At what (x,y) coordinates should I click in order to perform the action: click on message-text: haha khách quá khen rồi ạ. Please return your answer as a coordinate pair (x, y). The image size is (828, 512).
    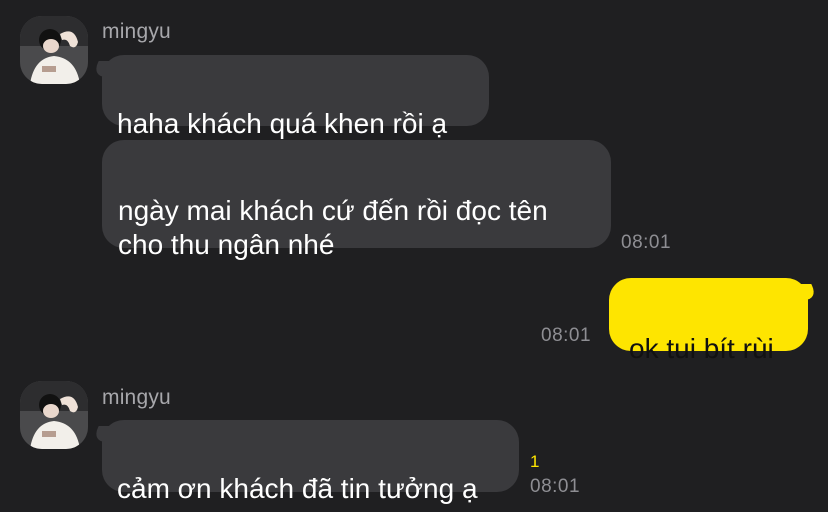
    Looking at the image, I should click on (282, 123).